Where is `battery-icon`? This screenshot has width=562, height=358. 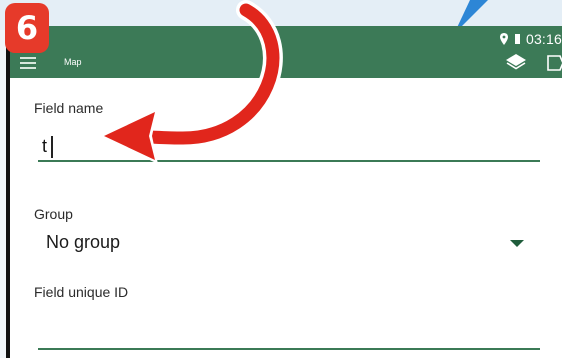
battery-icon is located at coordinates (517, 39).